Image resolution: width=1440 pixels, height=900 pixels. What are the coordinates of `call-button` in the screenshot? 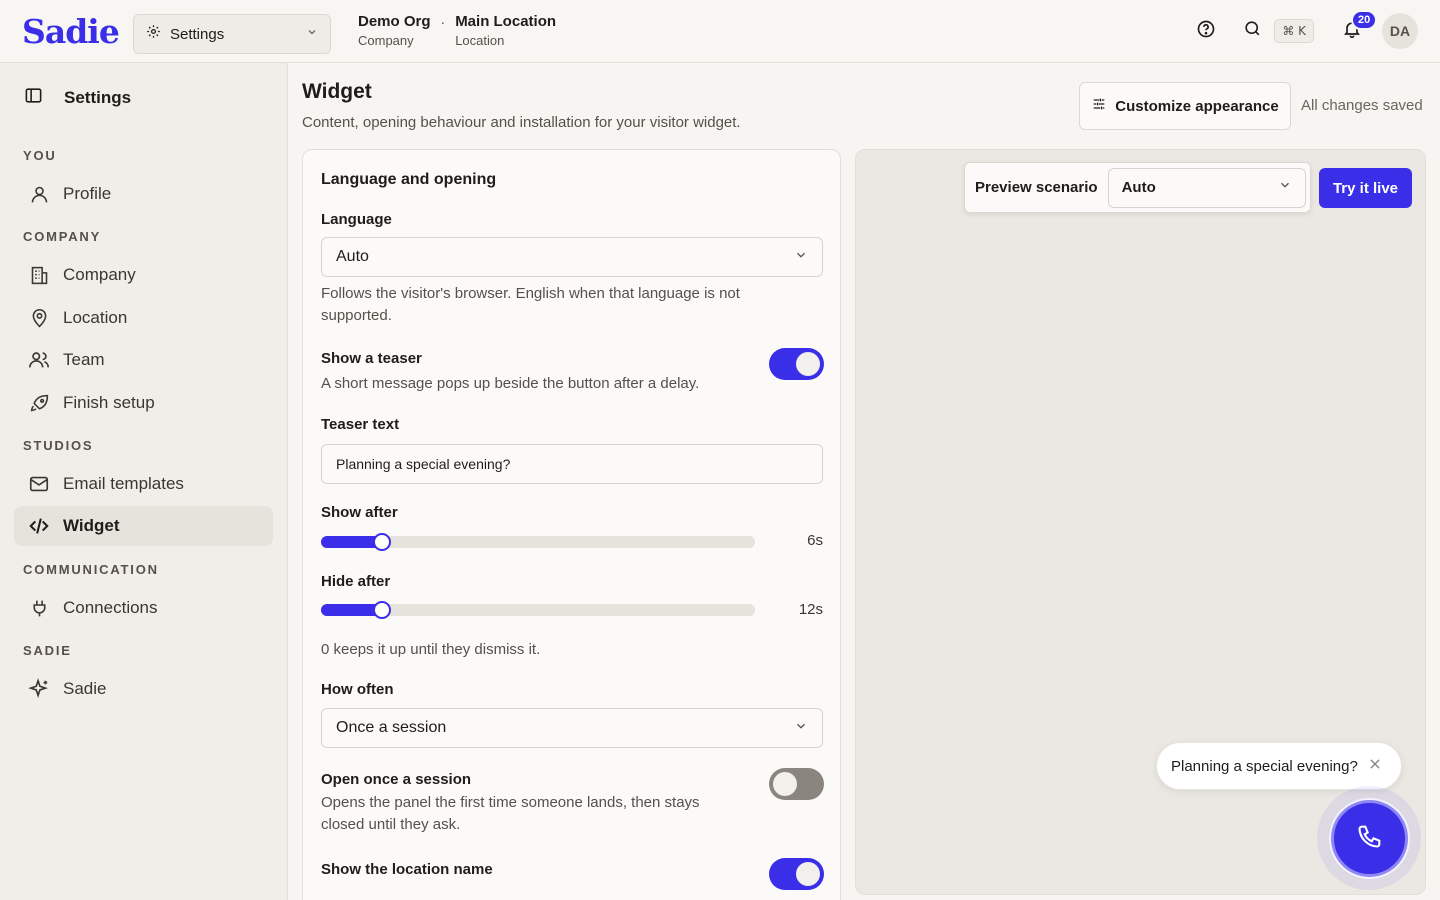 It's located at (1369, 838).